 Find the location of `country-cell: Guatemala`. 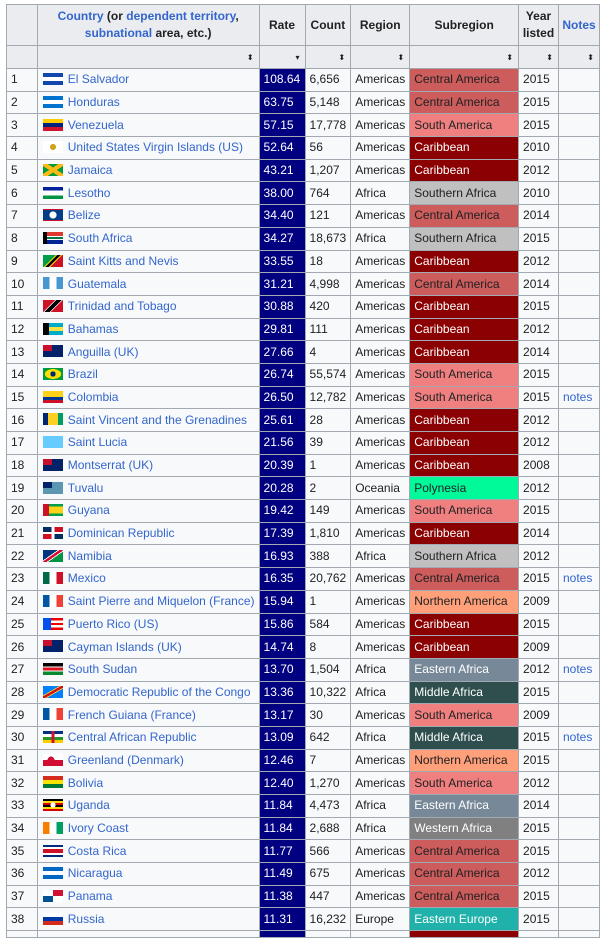

country-cell: Guatemala is located at coordinates (148, 284).